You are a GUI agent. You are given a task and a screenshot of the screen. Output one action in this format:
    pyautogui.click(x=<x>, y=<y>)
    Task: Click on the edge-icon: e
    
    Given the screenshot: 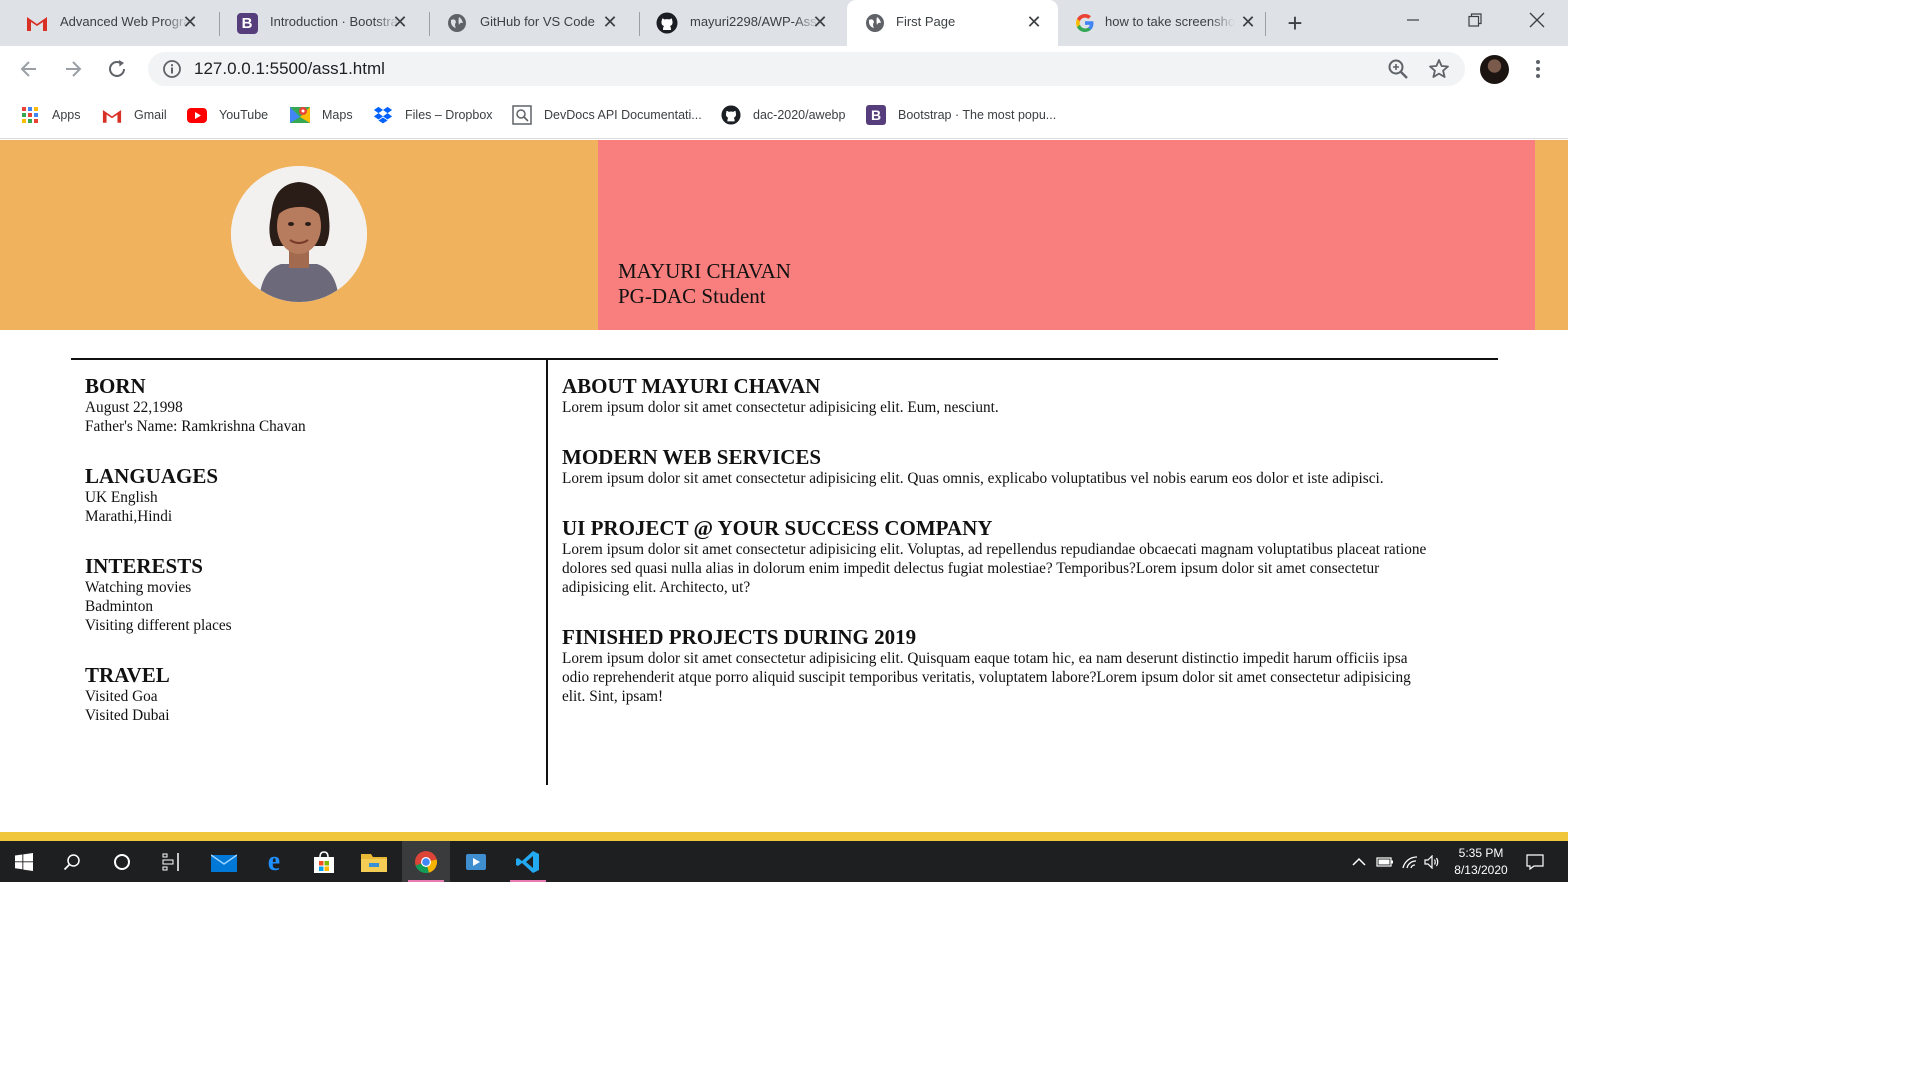 What is the action you would take?
    pyautogui.click(x=274, y=861)
    